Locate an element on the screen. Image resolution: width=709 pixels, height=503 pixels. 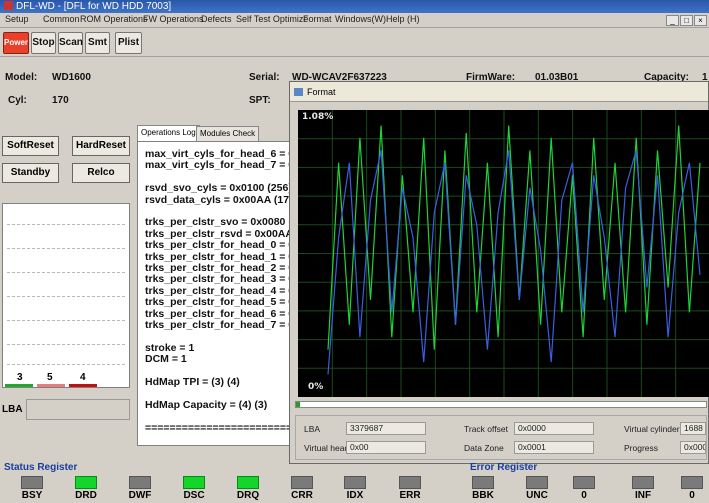
status-led-label: ERR is located at coordinates (410, 495).